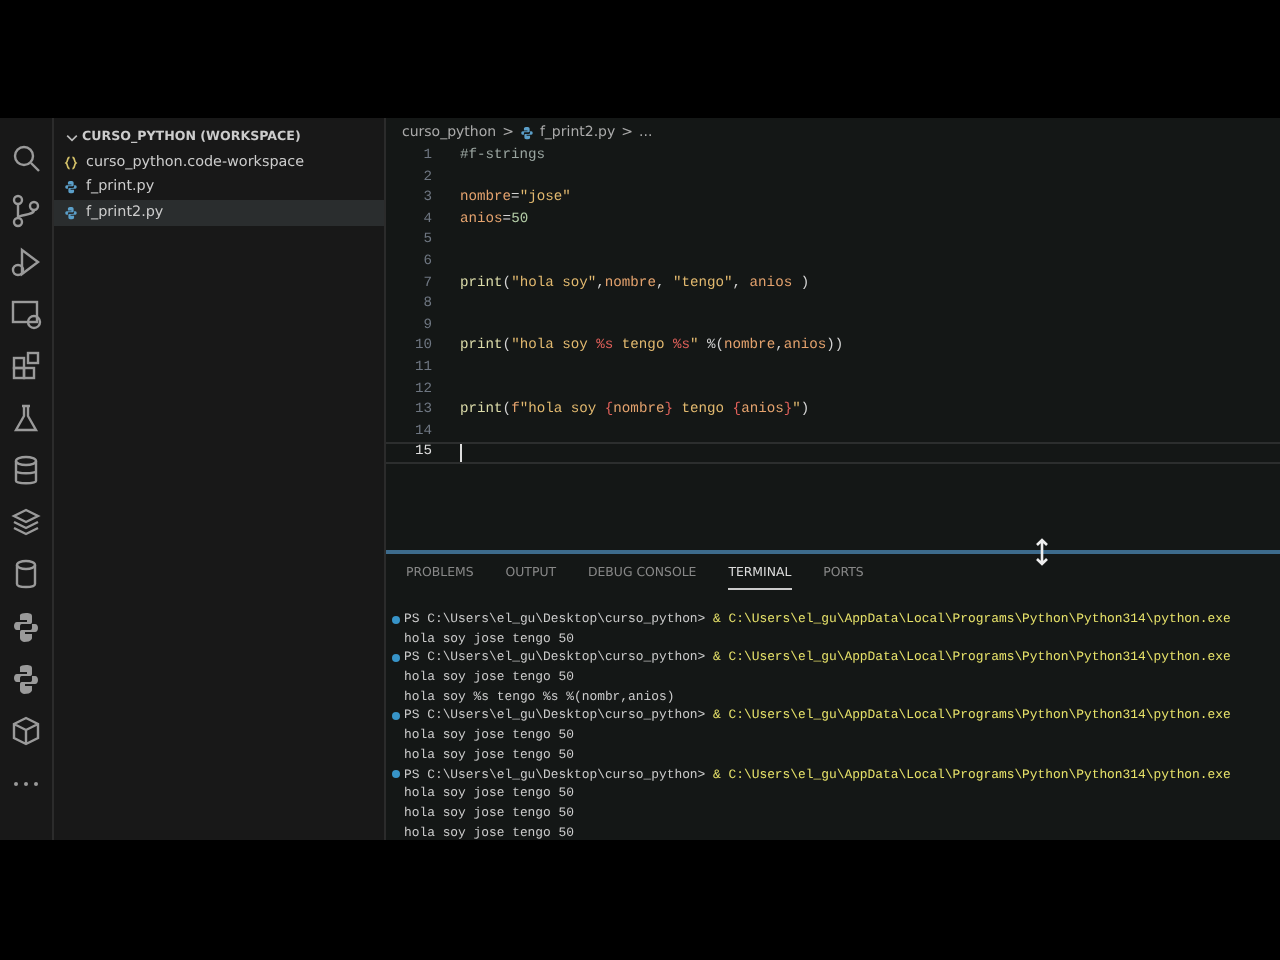  I want to click on text-cursor, so click(461, 453).